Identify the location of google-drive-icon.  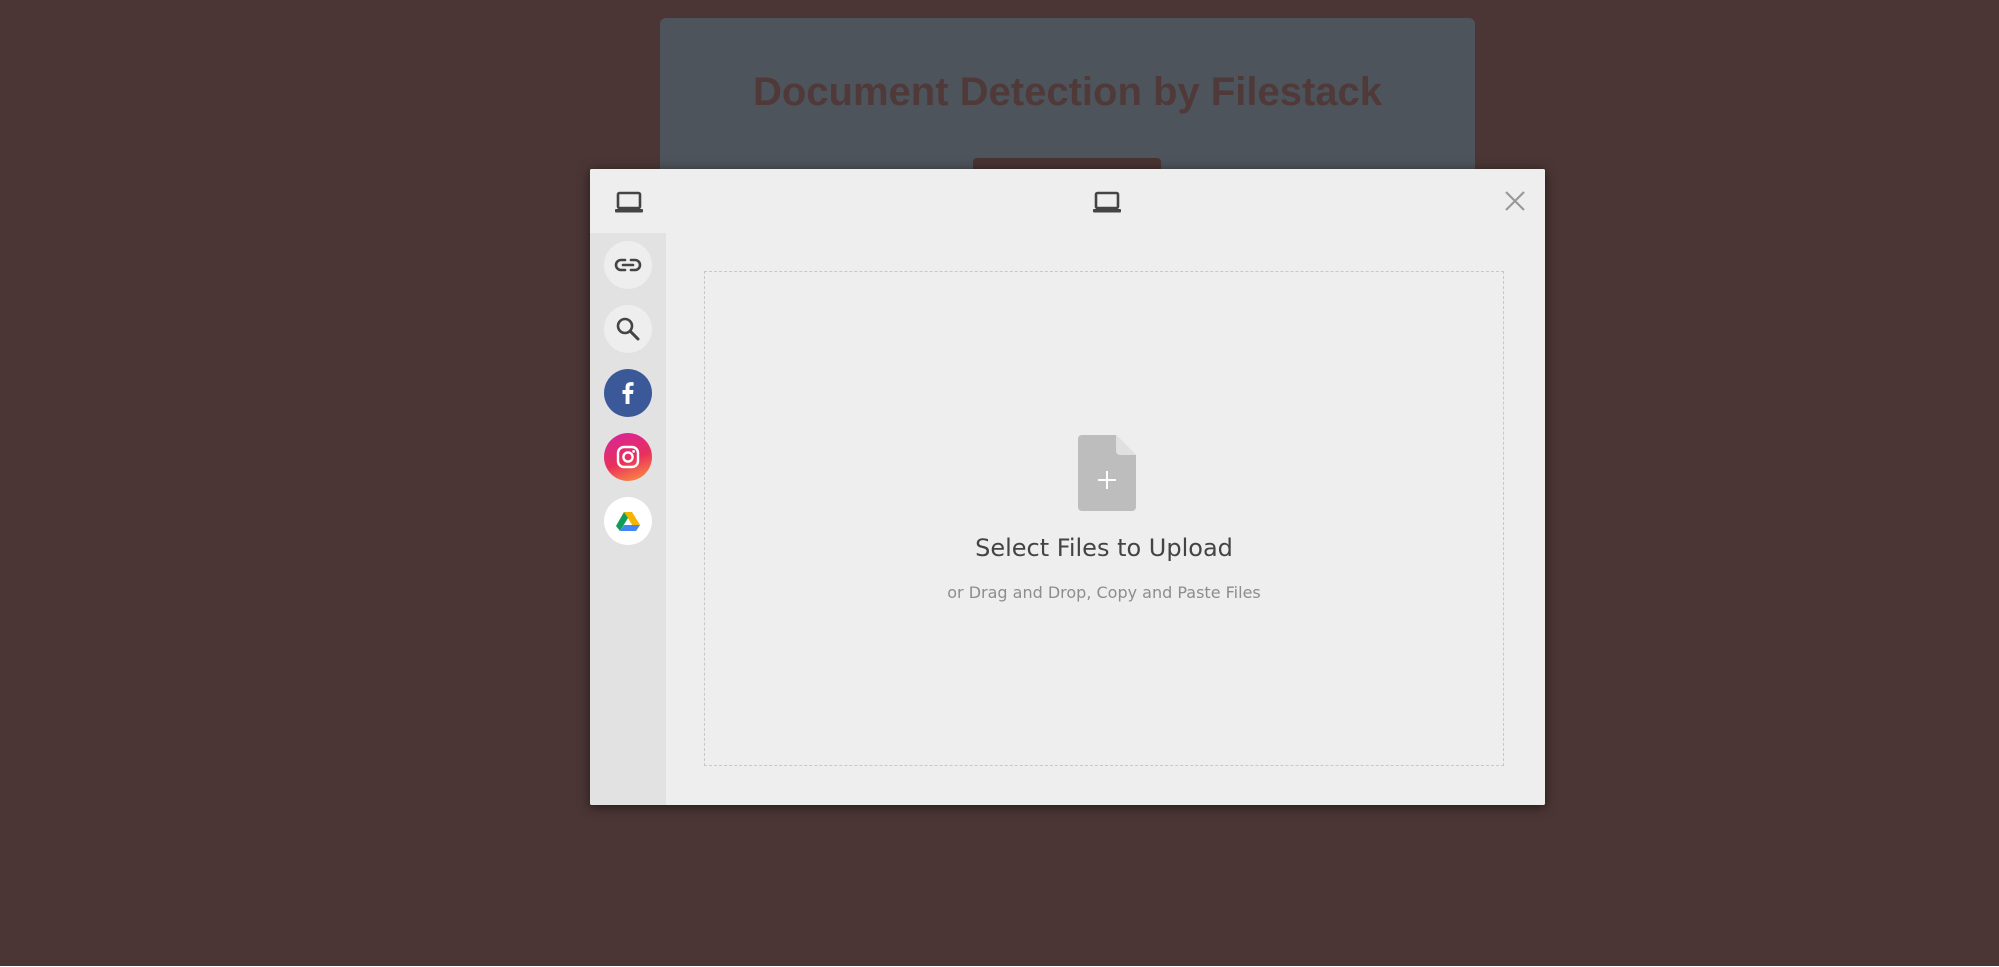
(628, 521).